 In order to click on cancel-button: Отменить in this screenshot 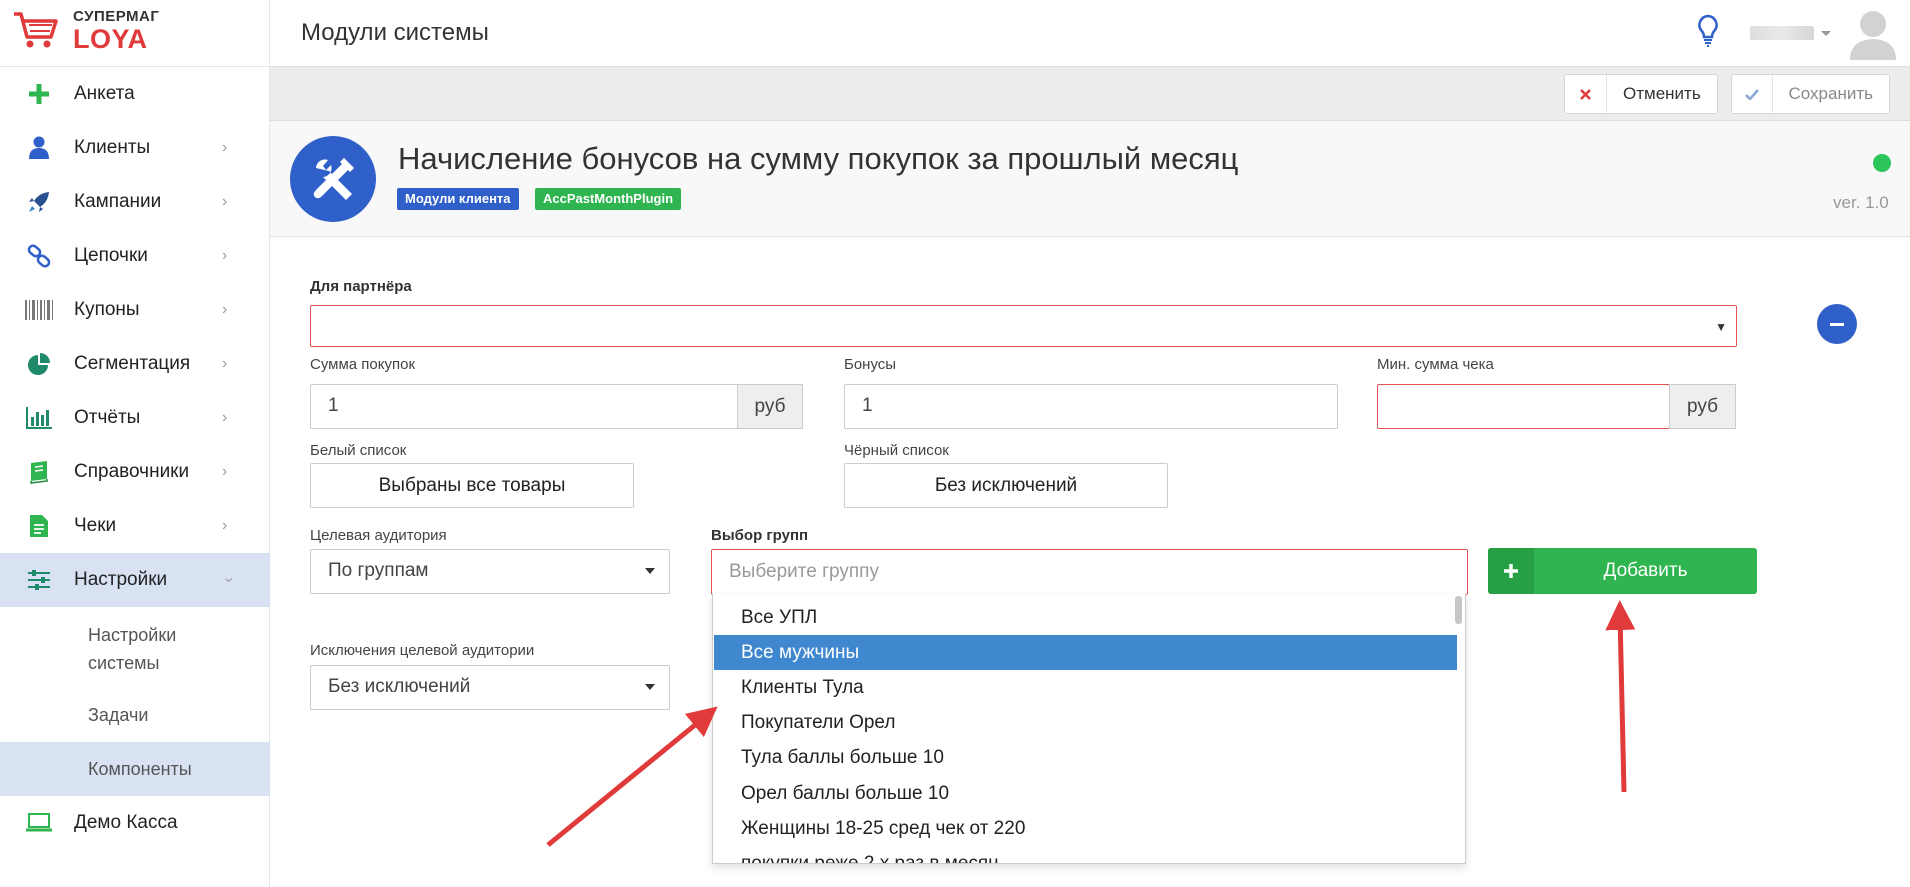, I will do `click(1641, 94)`.